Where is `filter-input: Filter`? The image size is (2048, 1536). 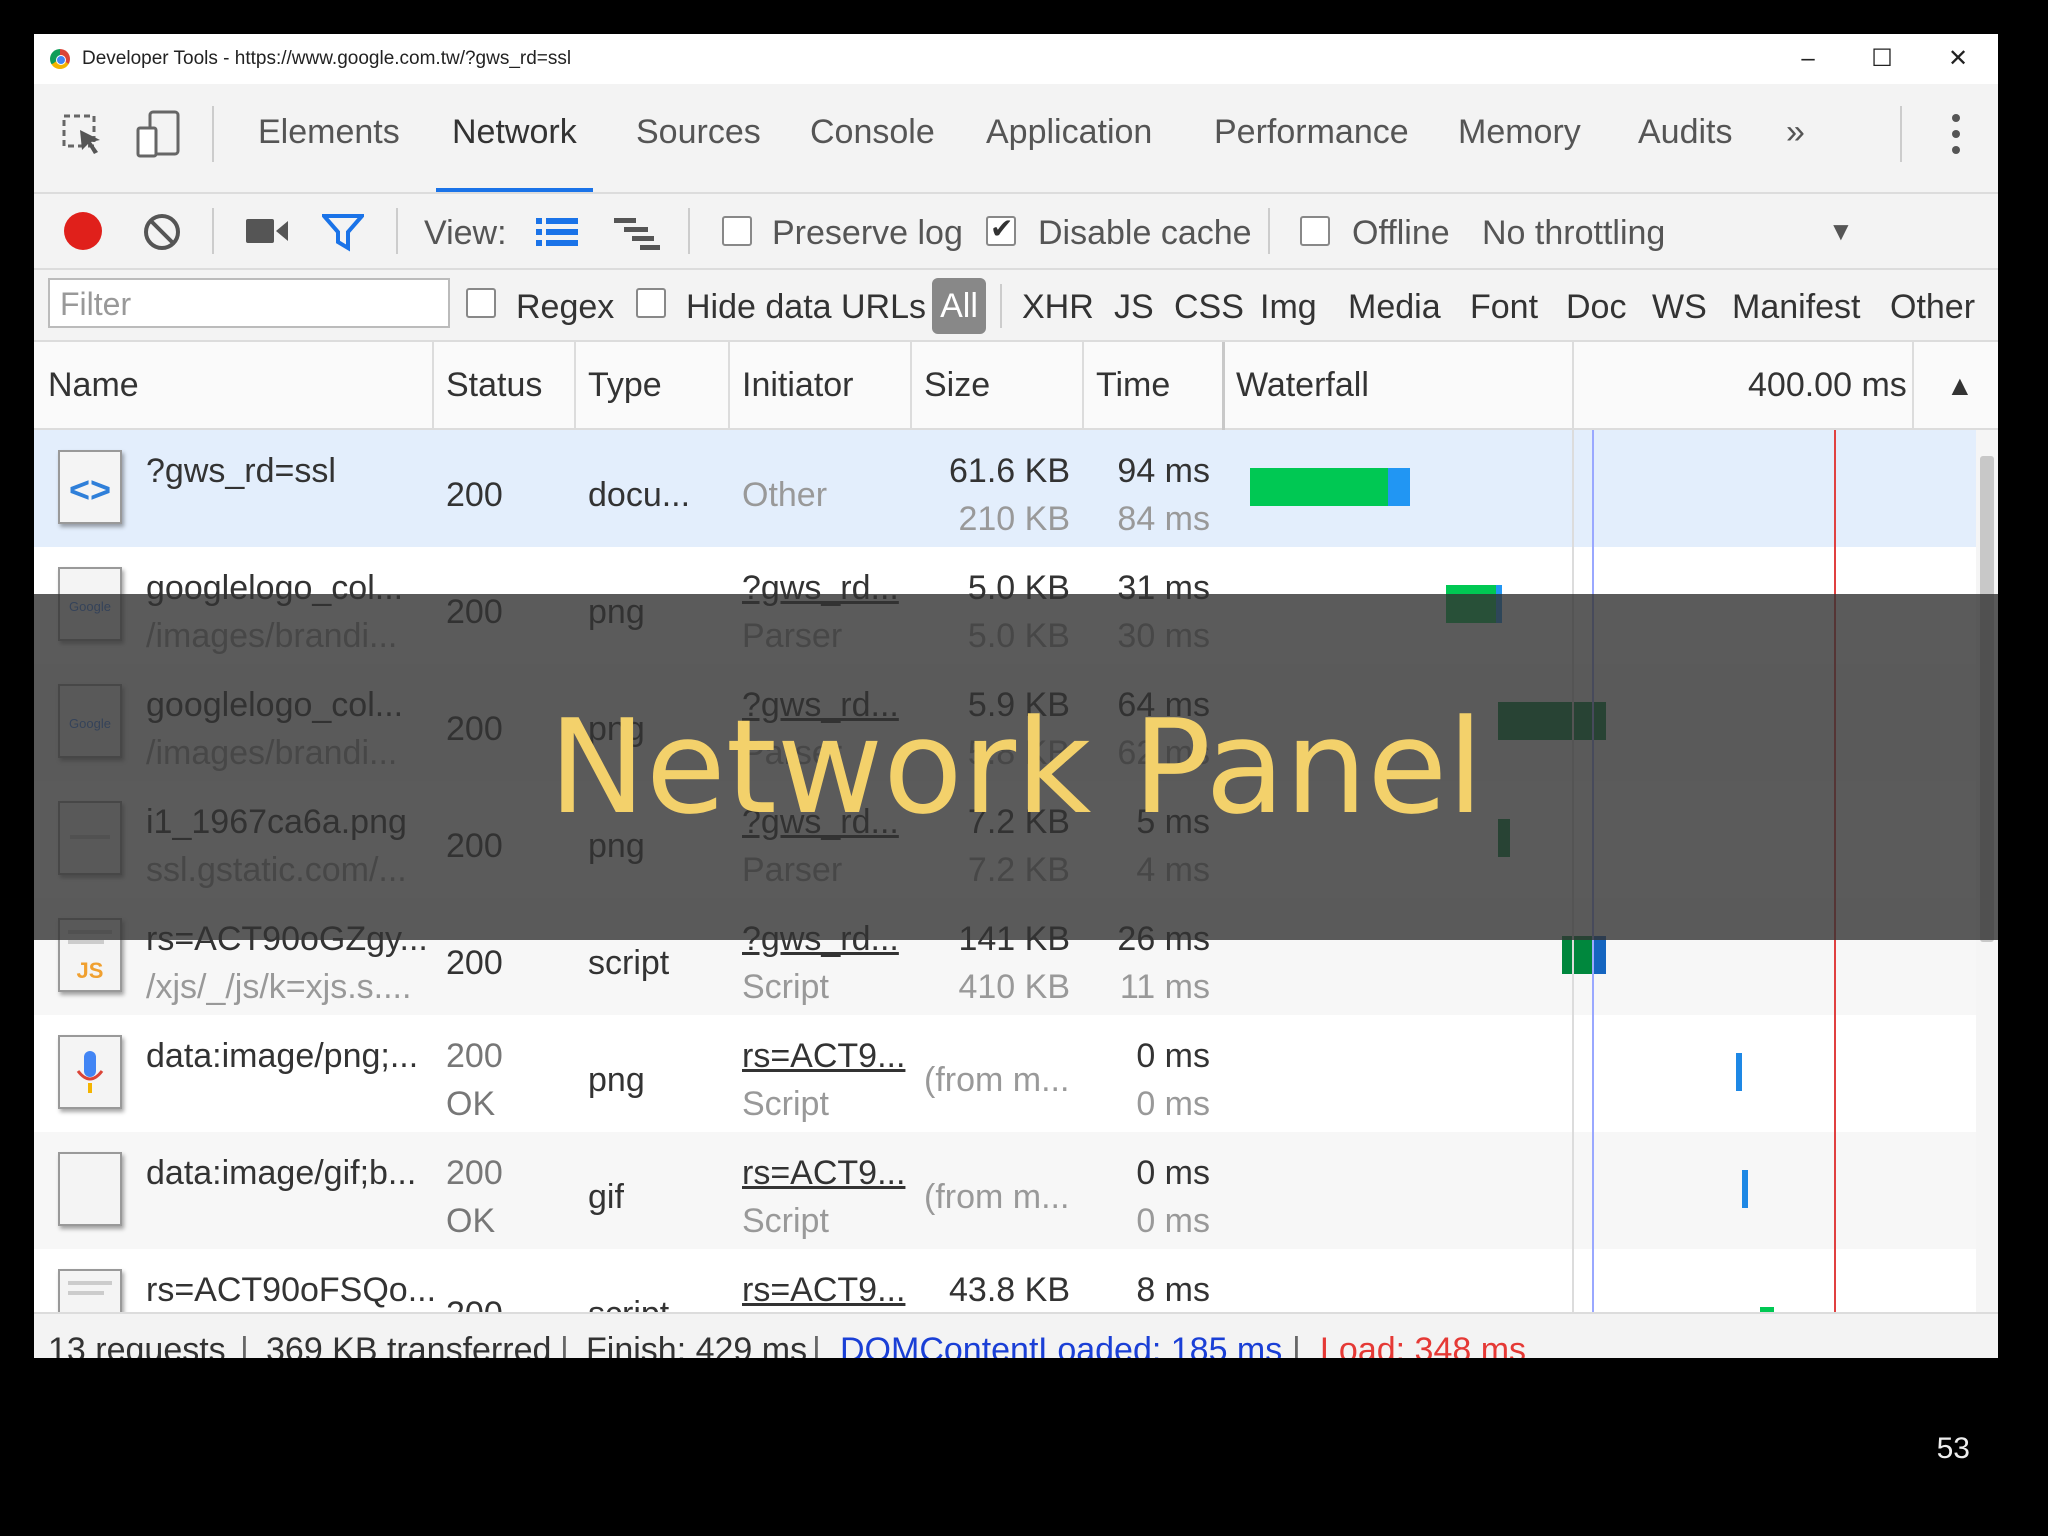 filter-input: Filter is located at coordinates (249, 303).